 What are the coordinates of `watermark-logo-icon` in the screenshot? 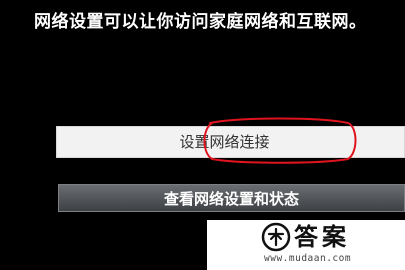 It's located at (276, 237).